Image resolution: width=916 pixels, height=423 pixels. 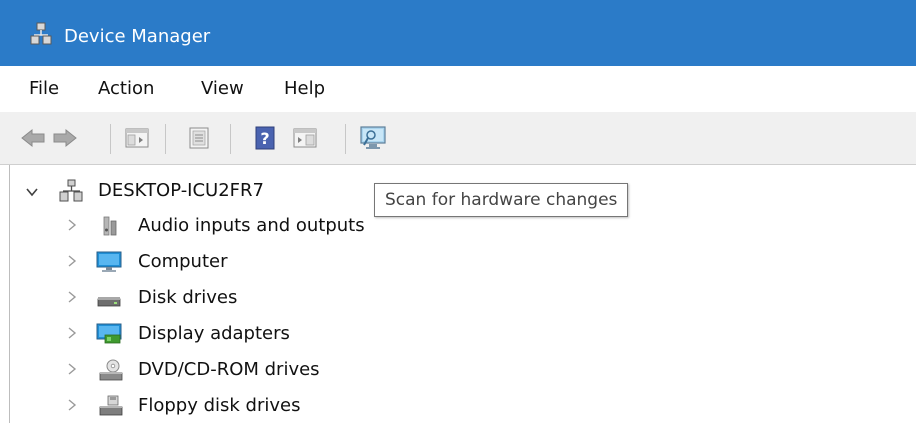 What do you see at coordinates (44, 89) in the screenshot?
I see `menu-file: File` at bounding box center [44, 89].